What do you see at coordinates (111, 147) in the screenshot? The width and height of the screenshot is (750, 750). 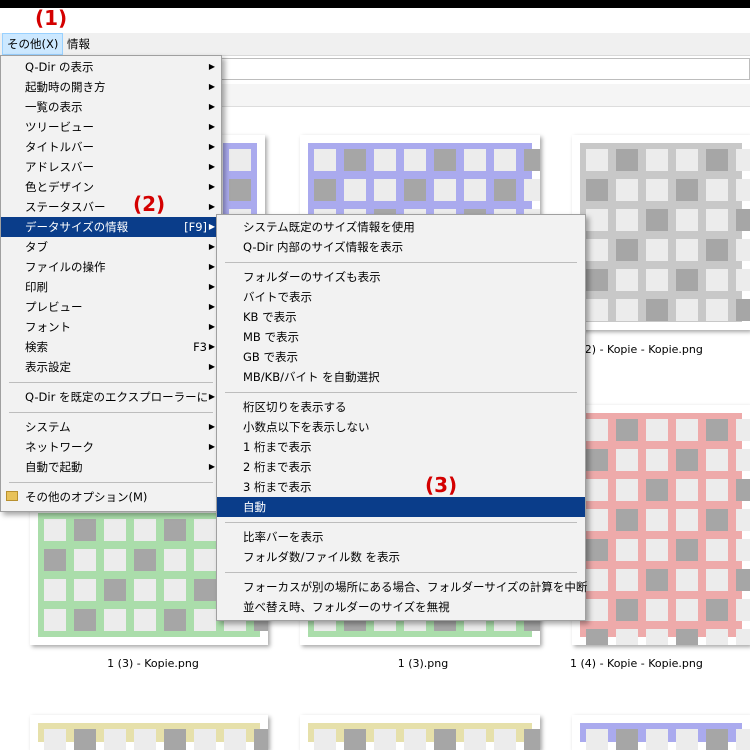 I see `main_menu-item: タイトルバー ▶` at bounding box center [111, 147].